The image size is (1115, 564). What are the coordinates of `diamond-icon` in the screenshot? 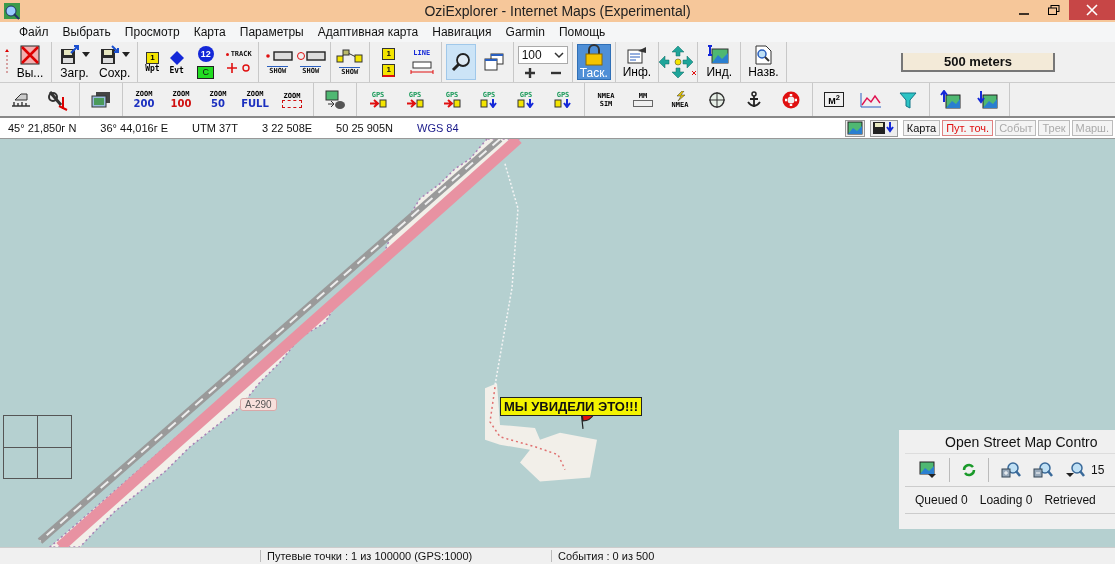 It's located at (176, 57).